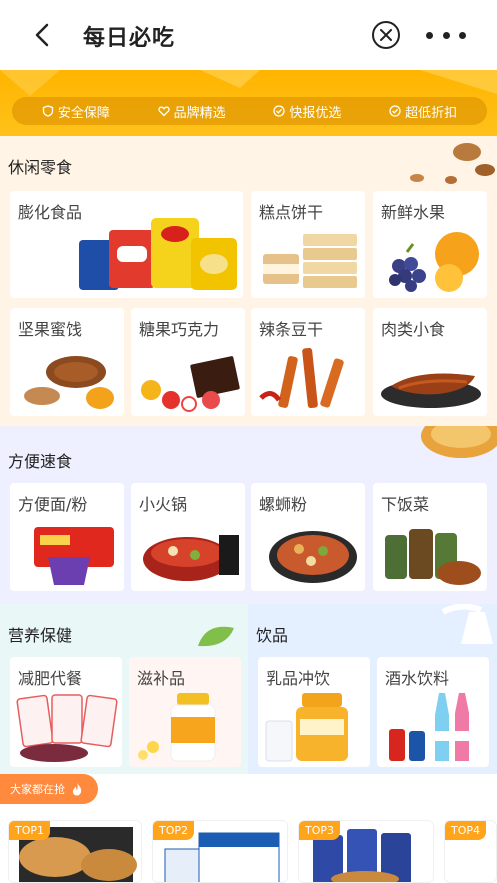  Describe the element at coordinates (77, 789) in the screenshot. I see `flame-icon` at that location.